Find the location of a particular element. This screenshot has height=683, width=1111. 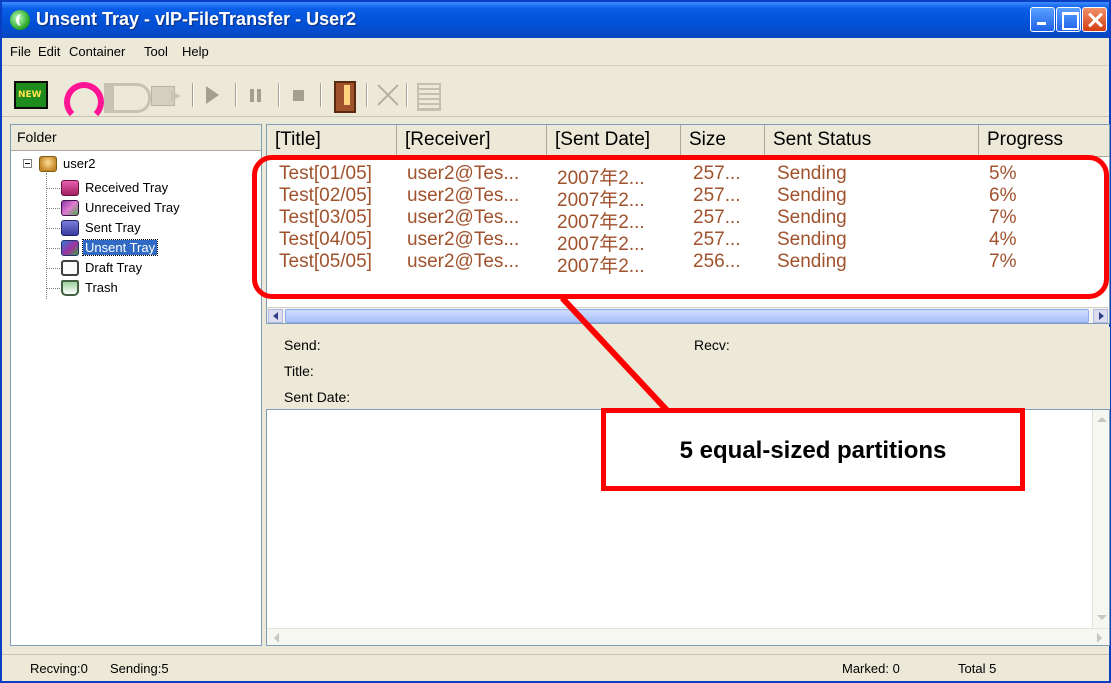

title-bar: Unsent Tray - vIP-FileTransfer - User2 is located at coordinates (555, 20).